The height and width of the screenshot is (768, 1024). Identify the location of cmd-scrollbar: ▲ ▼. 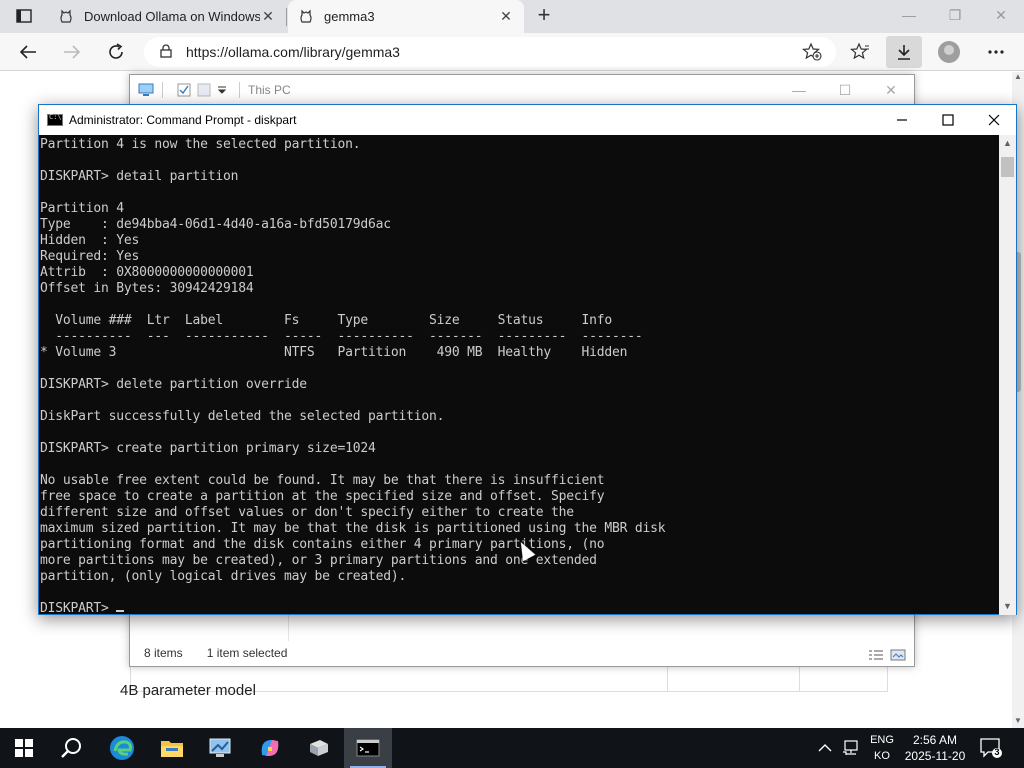
(1007, 375).